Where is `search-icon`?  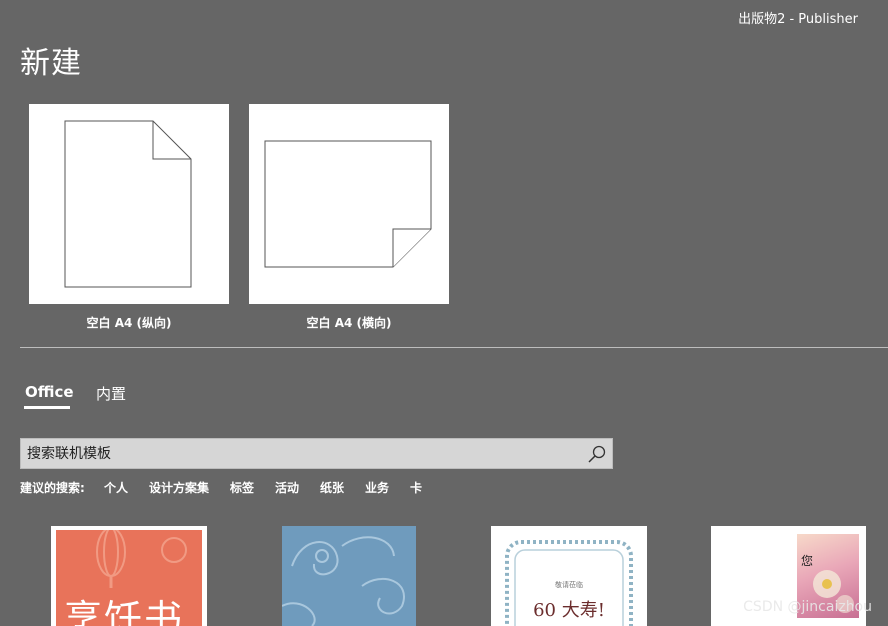 search-icon is located at coordinates (597, 454).